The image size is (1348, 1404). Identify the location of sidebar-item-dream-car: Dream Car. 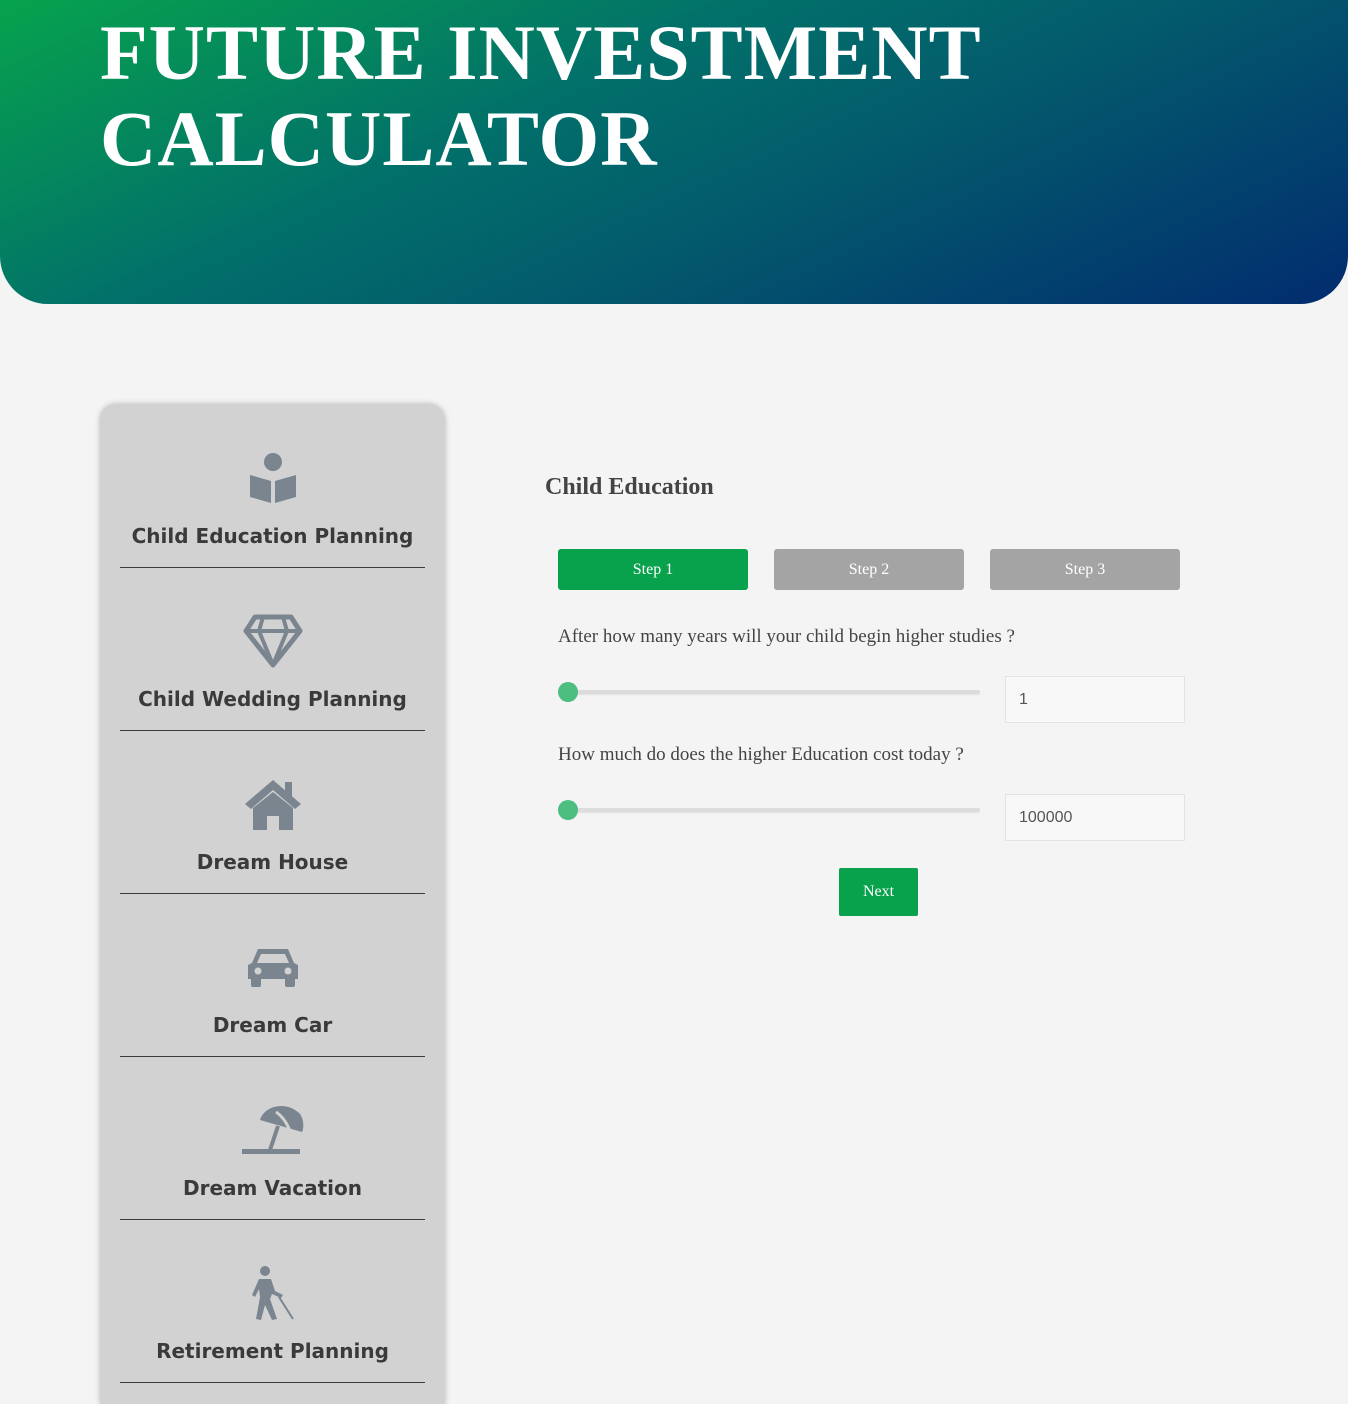
(272, 975).